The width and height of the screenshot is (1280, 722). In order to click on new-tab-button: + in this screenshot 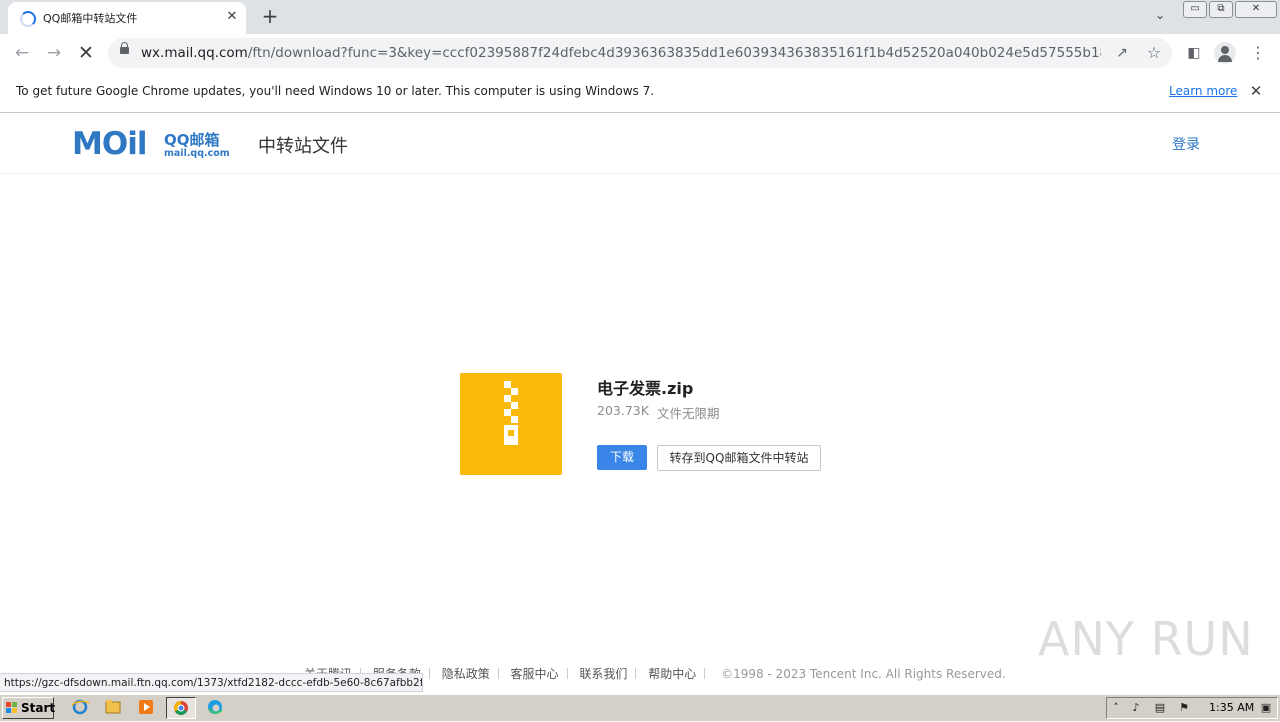, I will do `click(270, 17)`.